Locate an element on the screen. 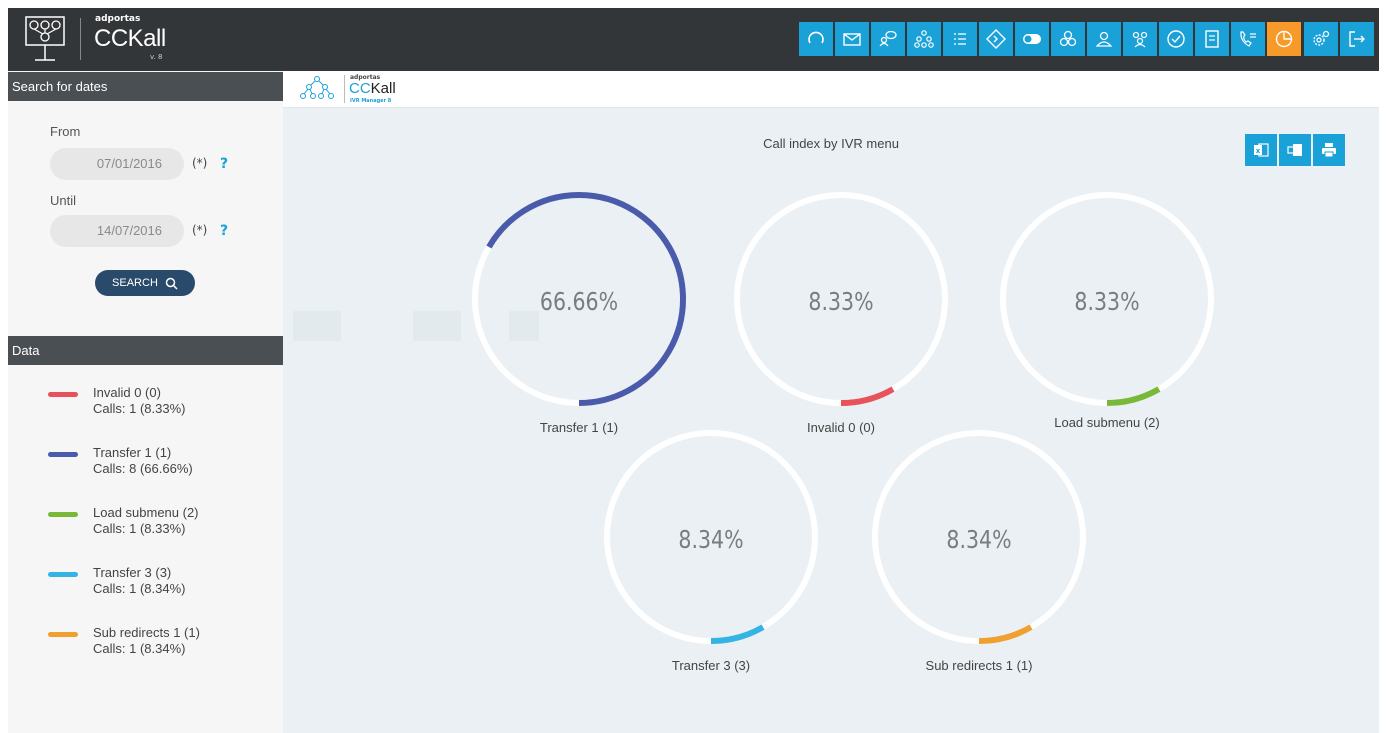  pie-chart-icon is located at coordinates (1284, 39).